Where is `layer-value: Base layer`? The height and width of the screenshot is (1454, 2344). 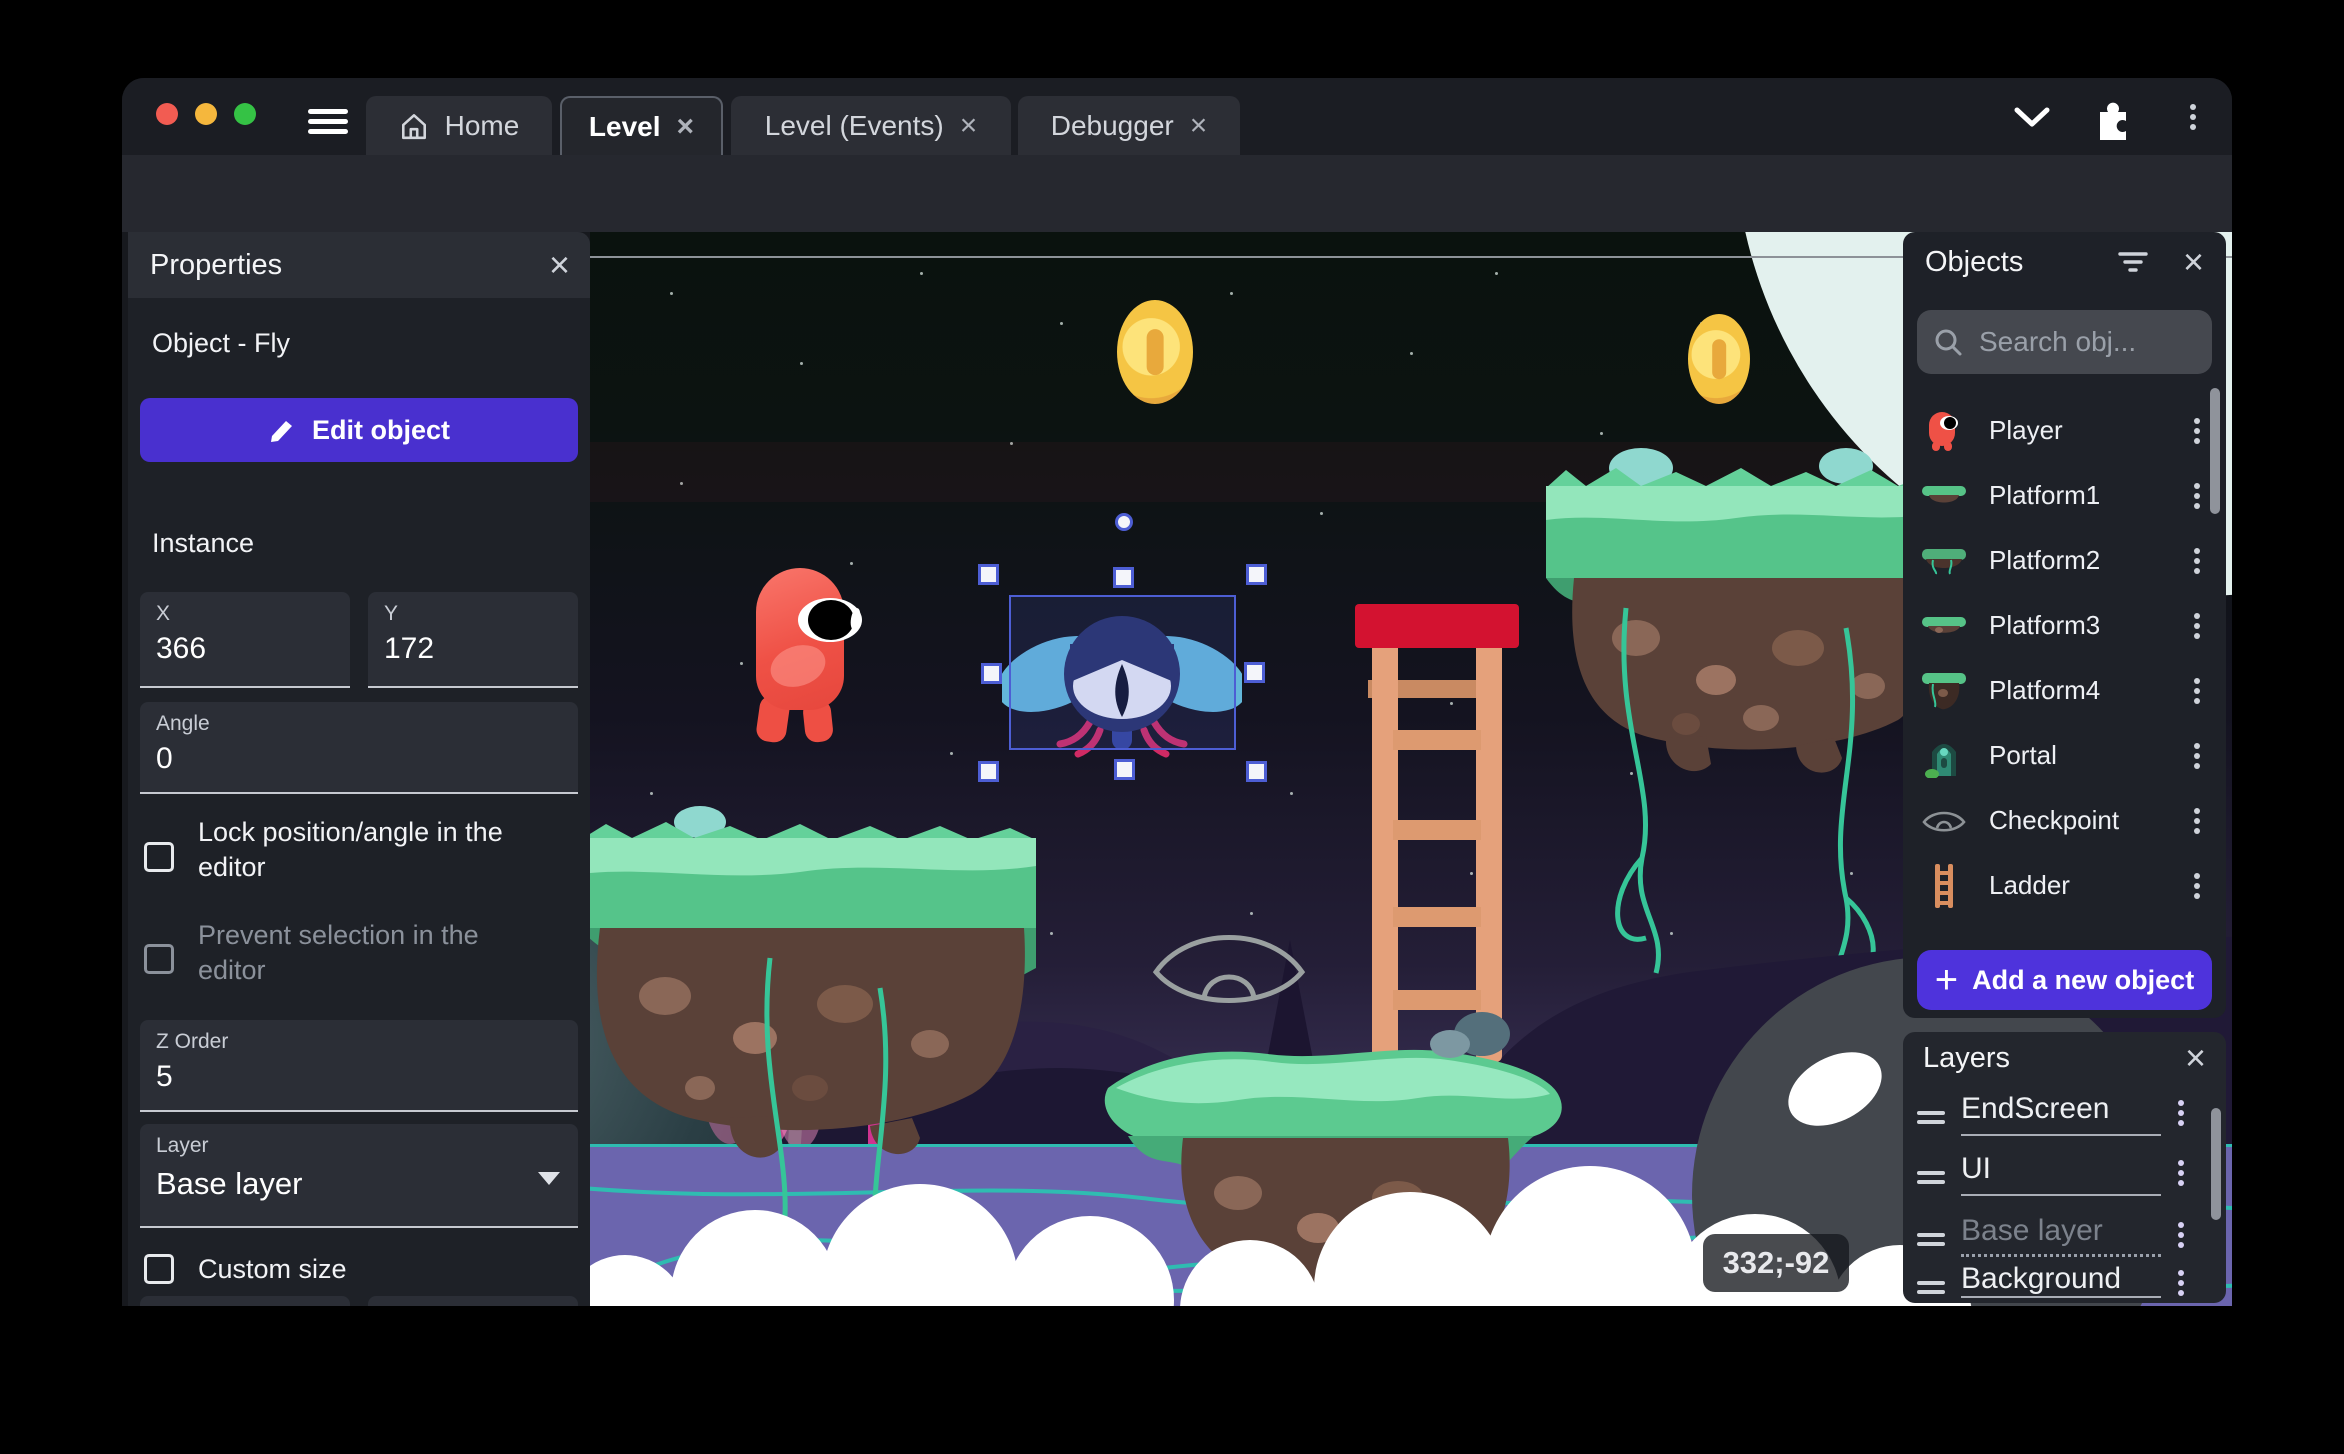
layer-value: Base layer is located at coordinates (229, 1183).